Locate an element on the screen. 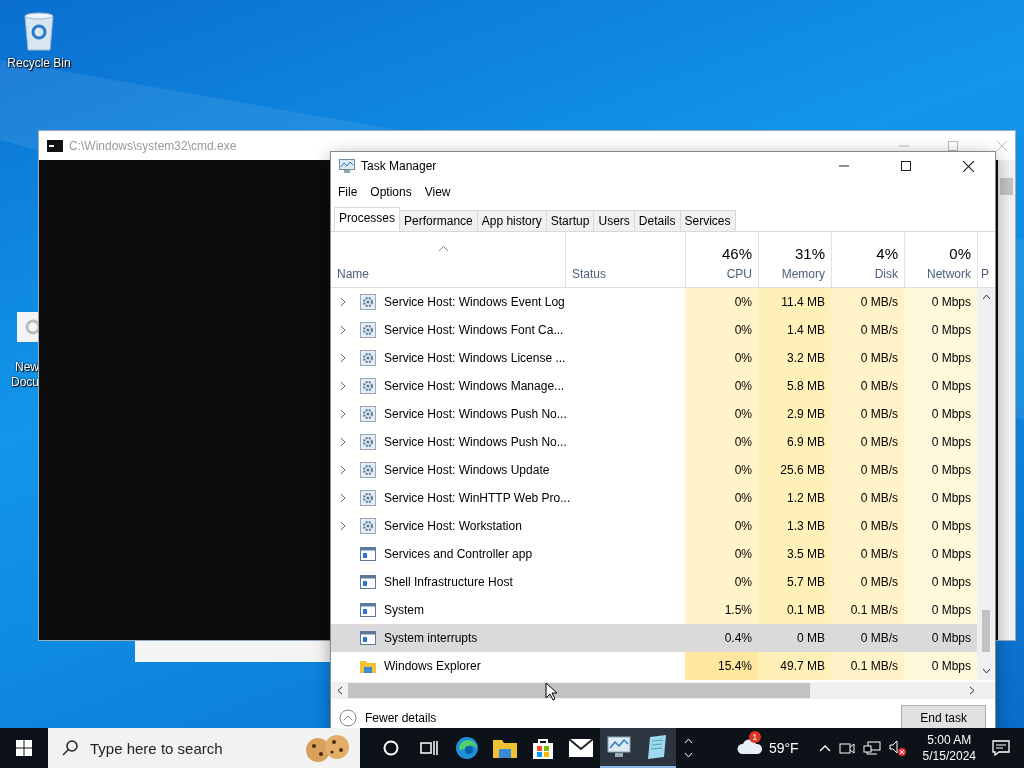 Image resolution: width=1024 pixels, height=768 pixels. scroll-up-icon is located at coordinates (986, 297).